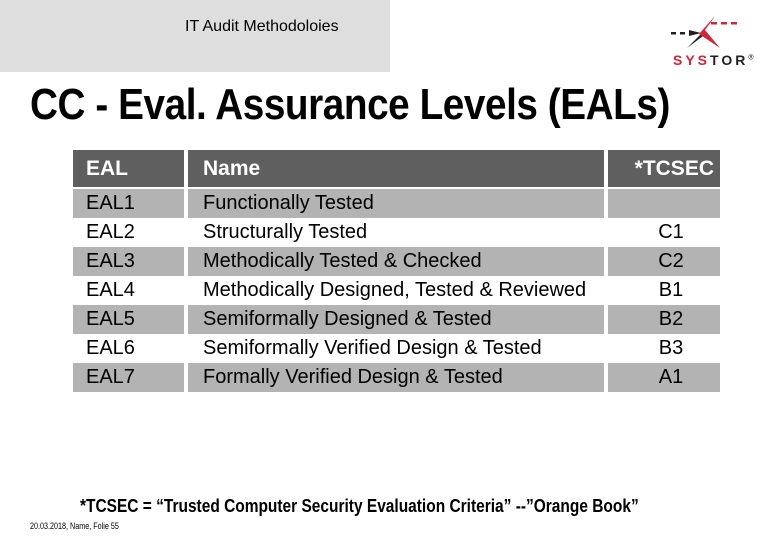 Image resolution: width=780 pixels, height=540 pixels. I want to click on cell-tcsec: B2, so click(664, 319).